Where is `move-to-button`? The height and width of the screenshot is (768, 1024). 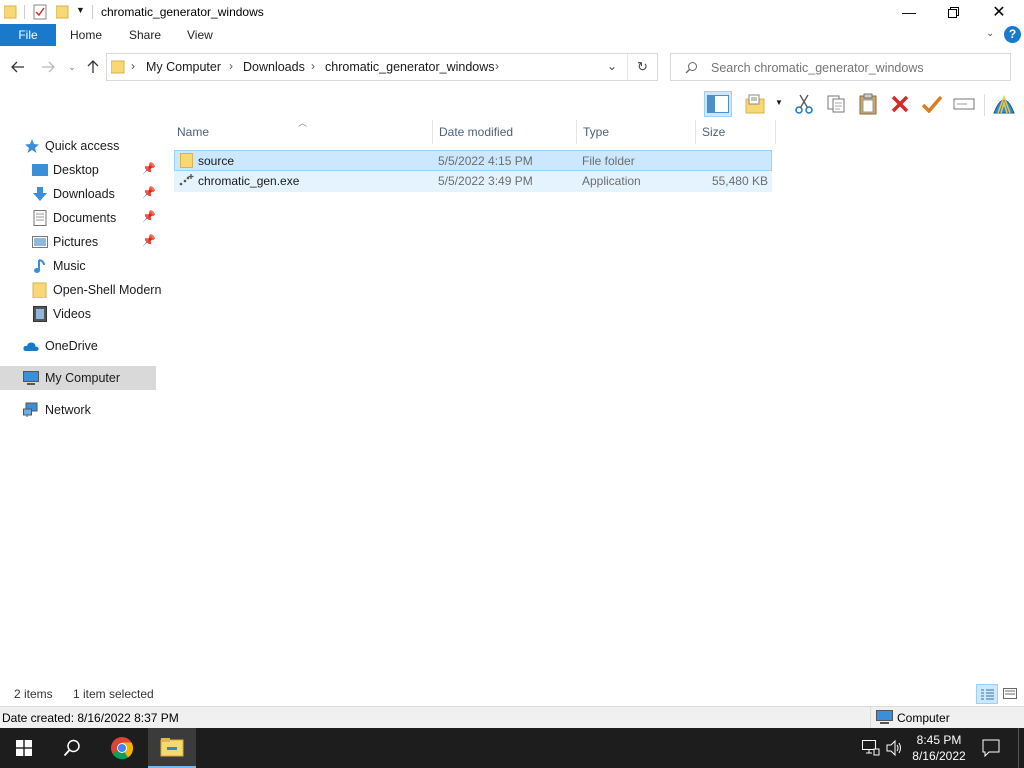 move-to-button is located at coordinates (756, 104).